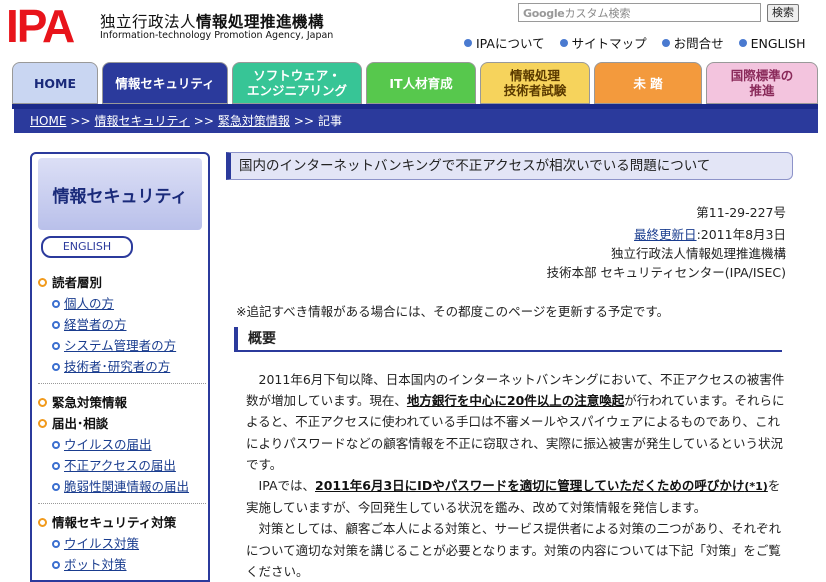 This screenshot has width=826, height=582. I want to click on sidebar-link: ボット対策, so click(95, 564).